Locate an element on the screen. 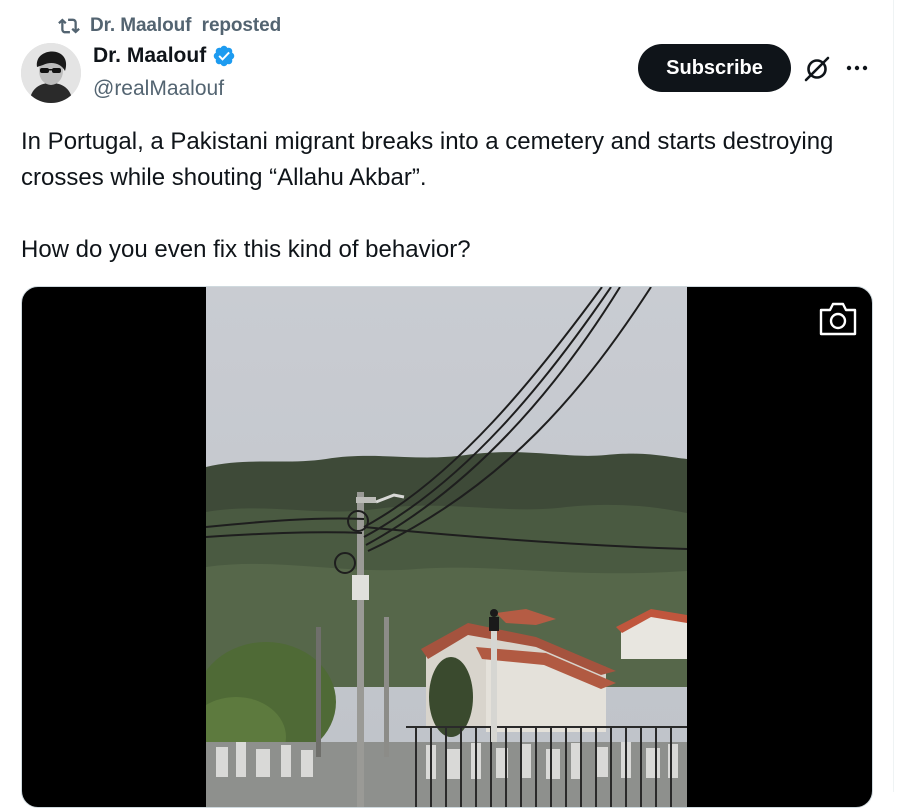 The height and width of the screenshot is (808, 898). author-name-row: Dr. Maalouf is located at coordinates (164, 56).